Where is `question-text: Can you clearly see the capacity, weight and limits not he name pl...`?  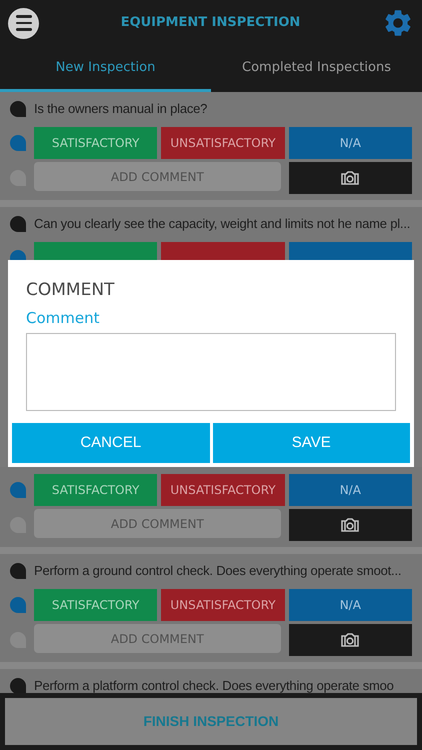 question-text: Can you clearly see the capacity, weight and limits not he name pl... is located at coordinates (222, 224).